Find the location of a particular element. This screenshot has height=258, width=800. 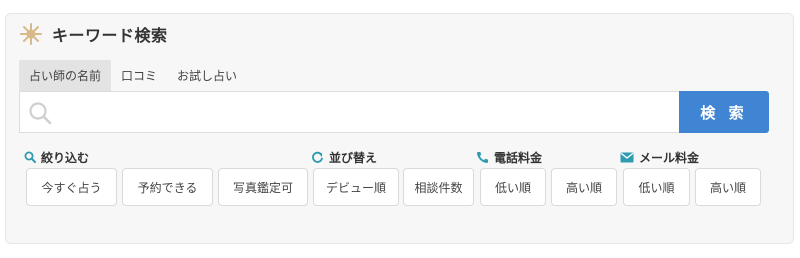

mail-rate-label: メール料金 is located at coordinates (659, 157).